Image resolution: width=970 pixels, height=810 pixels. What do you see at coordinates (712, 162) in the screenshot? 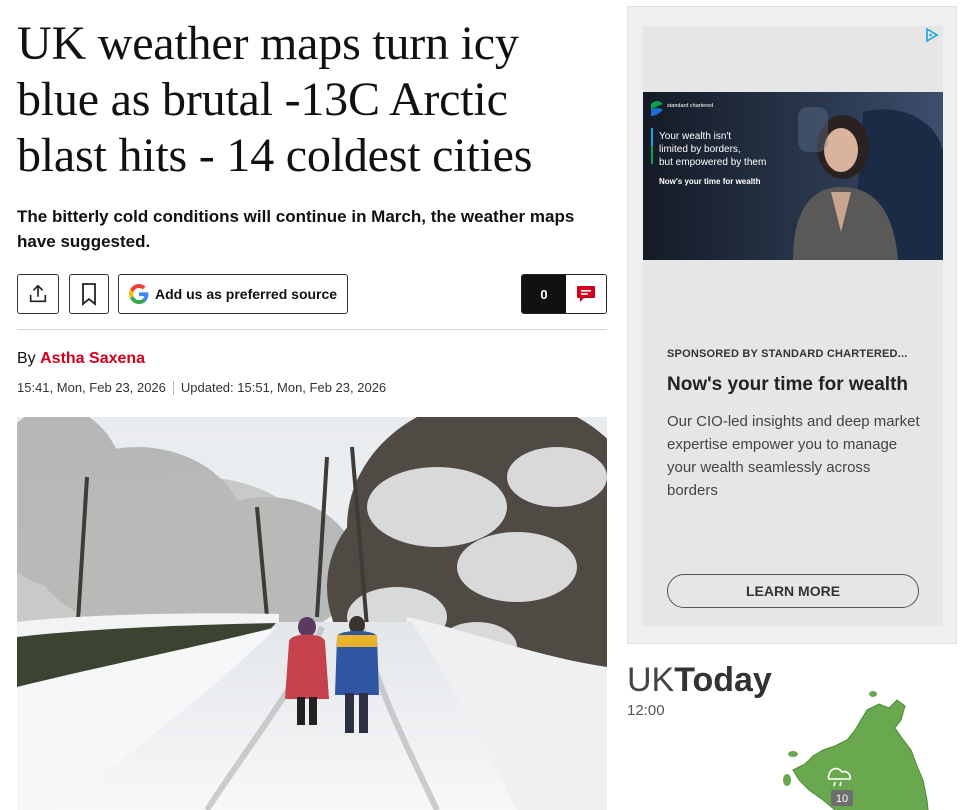
I see `ad-image-text-3: but empowered by them` at bounding box center [712, 162].